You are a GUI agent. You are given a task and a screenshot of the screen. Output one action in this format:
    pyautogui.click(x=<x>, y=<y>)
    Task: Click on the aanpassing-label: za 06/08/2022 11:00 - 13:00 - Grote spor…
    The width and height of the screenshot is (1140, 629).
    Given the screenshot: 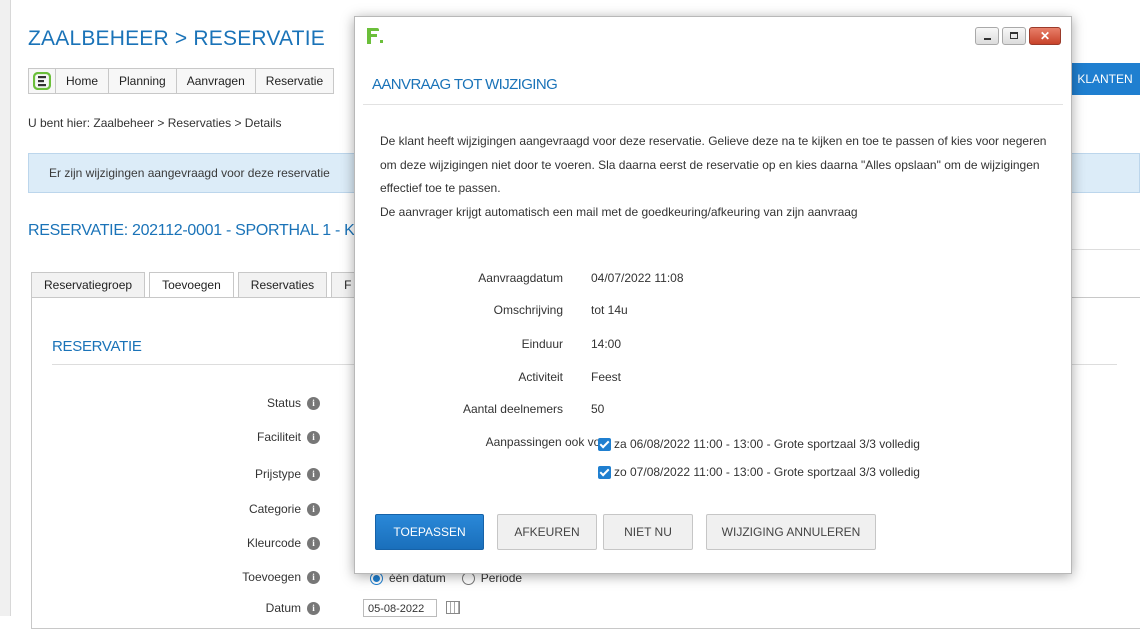 What is the action you would take?
    pyautogui.click(x=767, y=444)
    